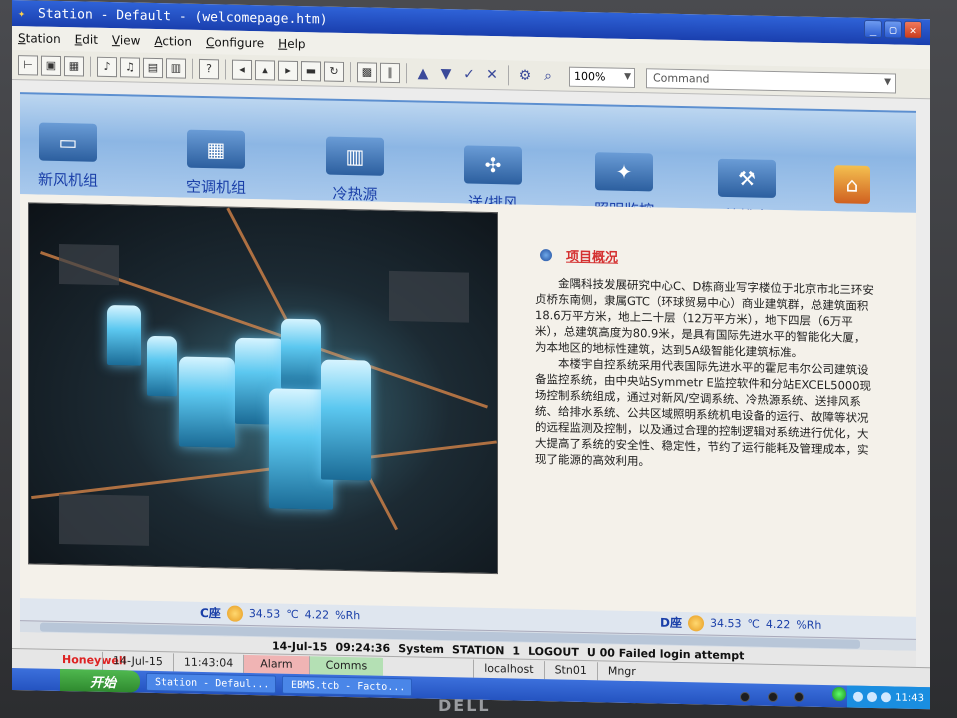 This screenshot has height=718, width=957. I want to click on alarm-source: System, so click(421, 648).